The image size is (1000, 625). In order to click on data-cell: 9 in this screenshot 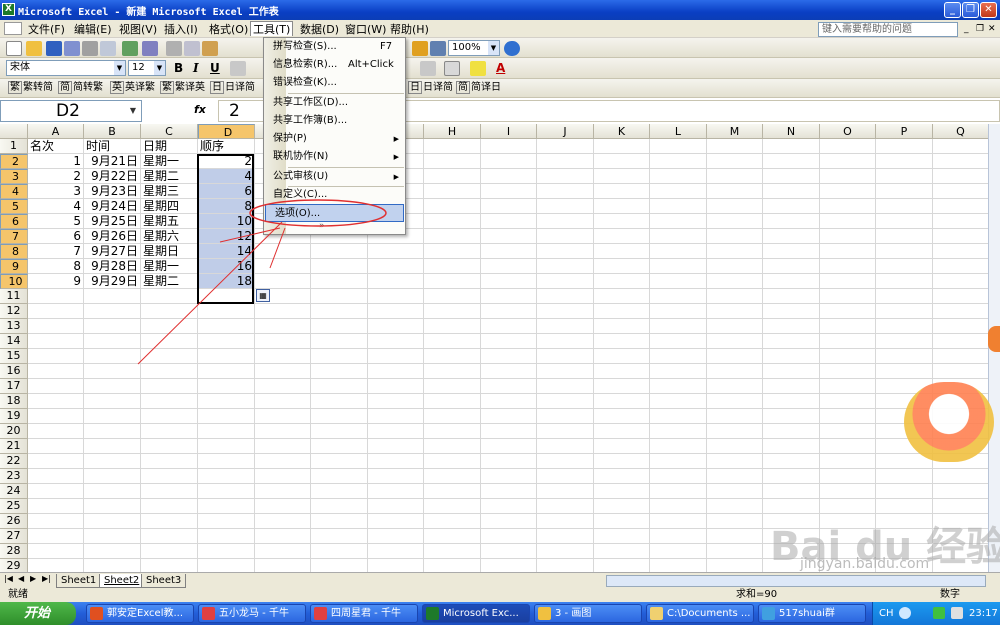, I will do `click(56, 281)`.